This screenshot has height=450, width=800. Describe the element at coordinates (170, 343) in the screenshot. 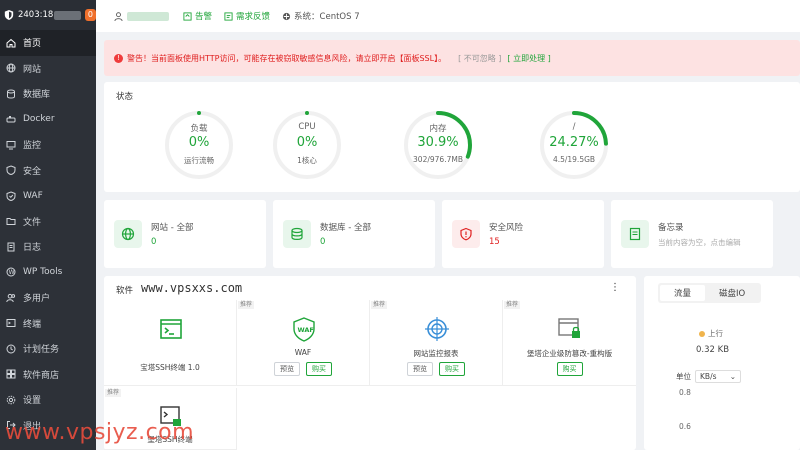

I see `software-item-0: 宝塔SSH终端 1.0` at that location.